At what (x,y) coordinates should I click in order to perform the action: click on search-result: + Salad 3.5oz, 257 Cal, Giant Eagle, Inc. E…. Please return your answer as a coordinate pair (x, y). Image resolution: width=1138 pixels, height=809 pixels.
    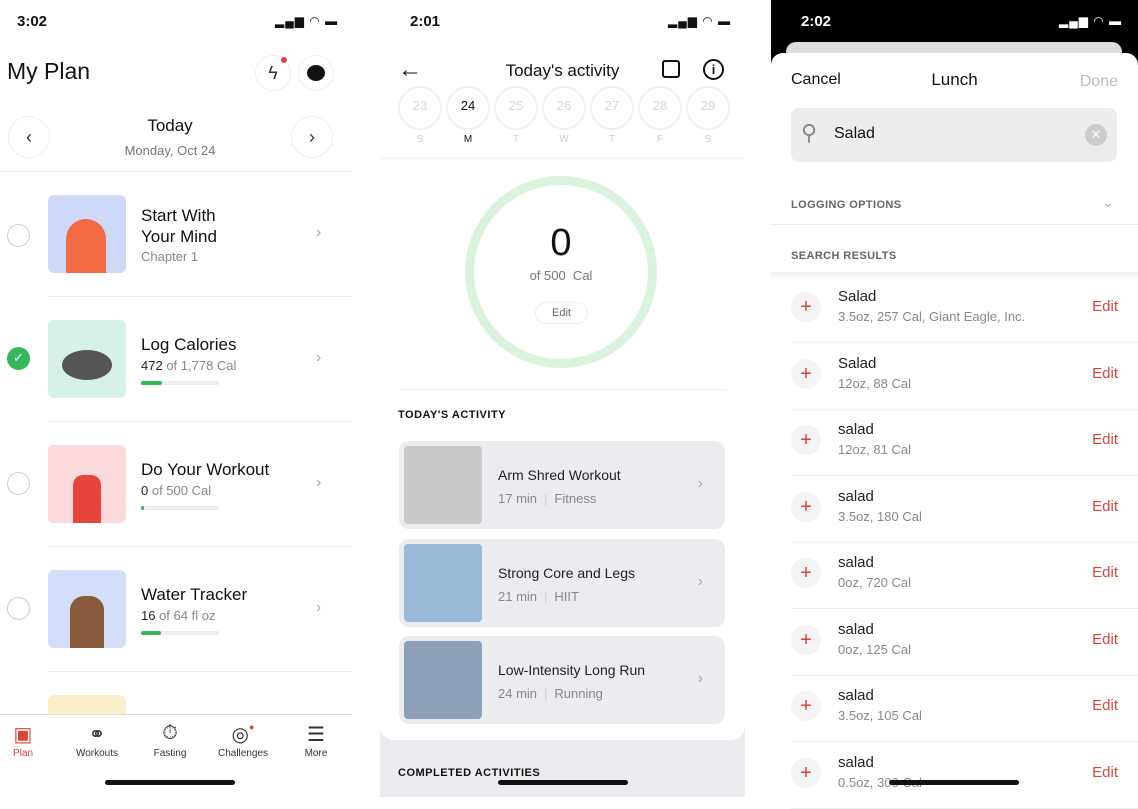
    Looking at the image, I should click on (954, 310).